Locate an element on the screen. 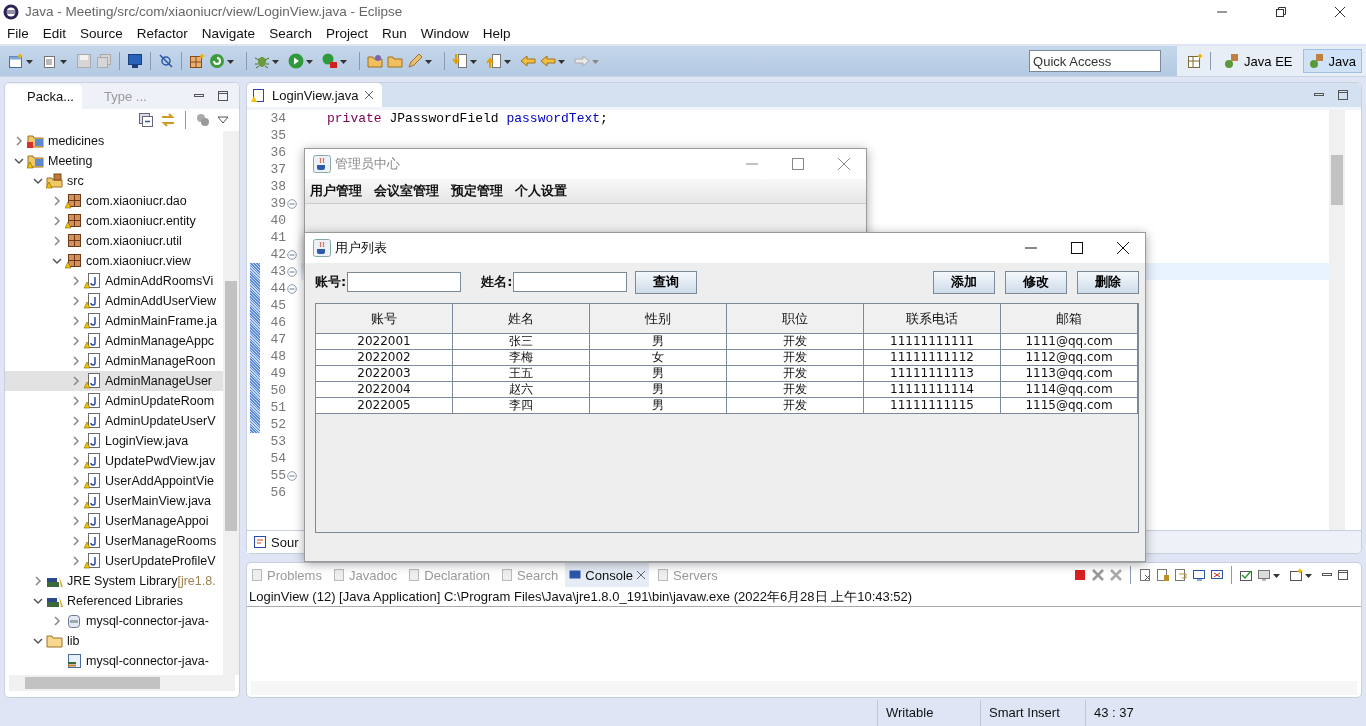 The height and width of the screenshot is (726, 1366). tree-item: JRE System Library[jre1.8. is located at coordinates (114, 581).